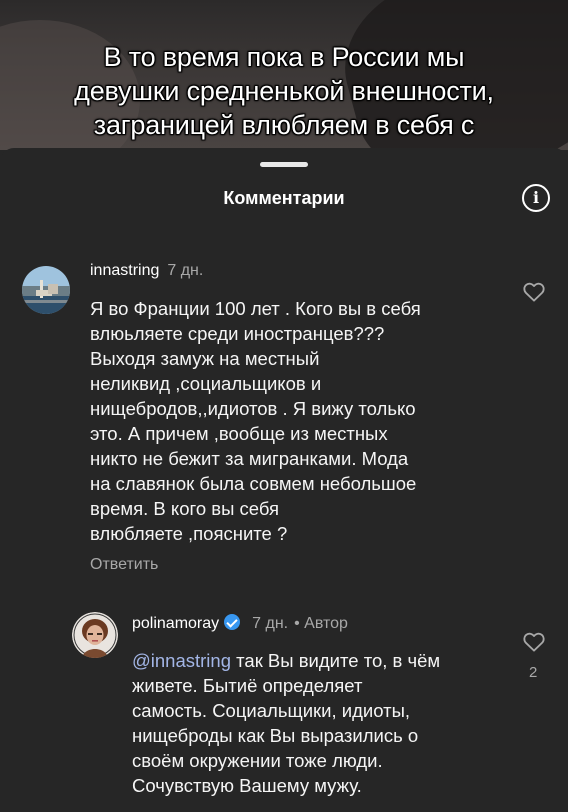 The image size is (568, 812). Describe the element at coordinates (284, 57) in the screenshot. I see `caption-line: В то время пока в России мы` at that location.